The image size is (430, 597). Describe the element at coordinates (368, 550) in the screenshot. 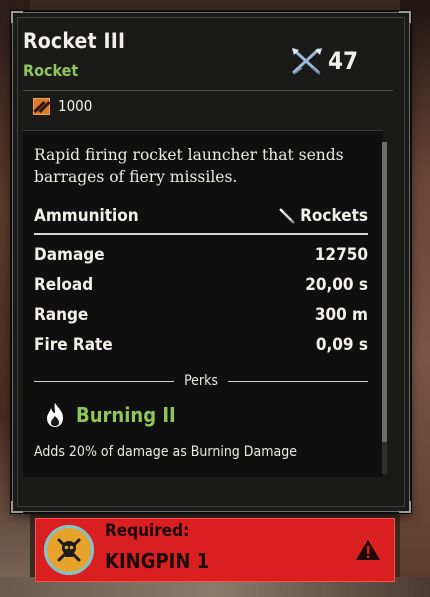

I see `warning-icon` at that location.